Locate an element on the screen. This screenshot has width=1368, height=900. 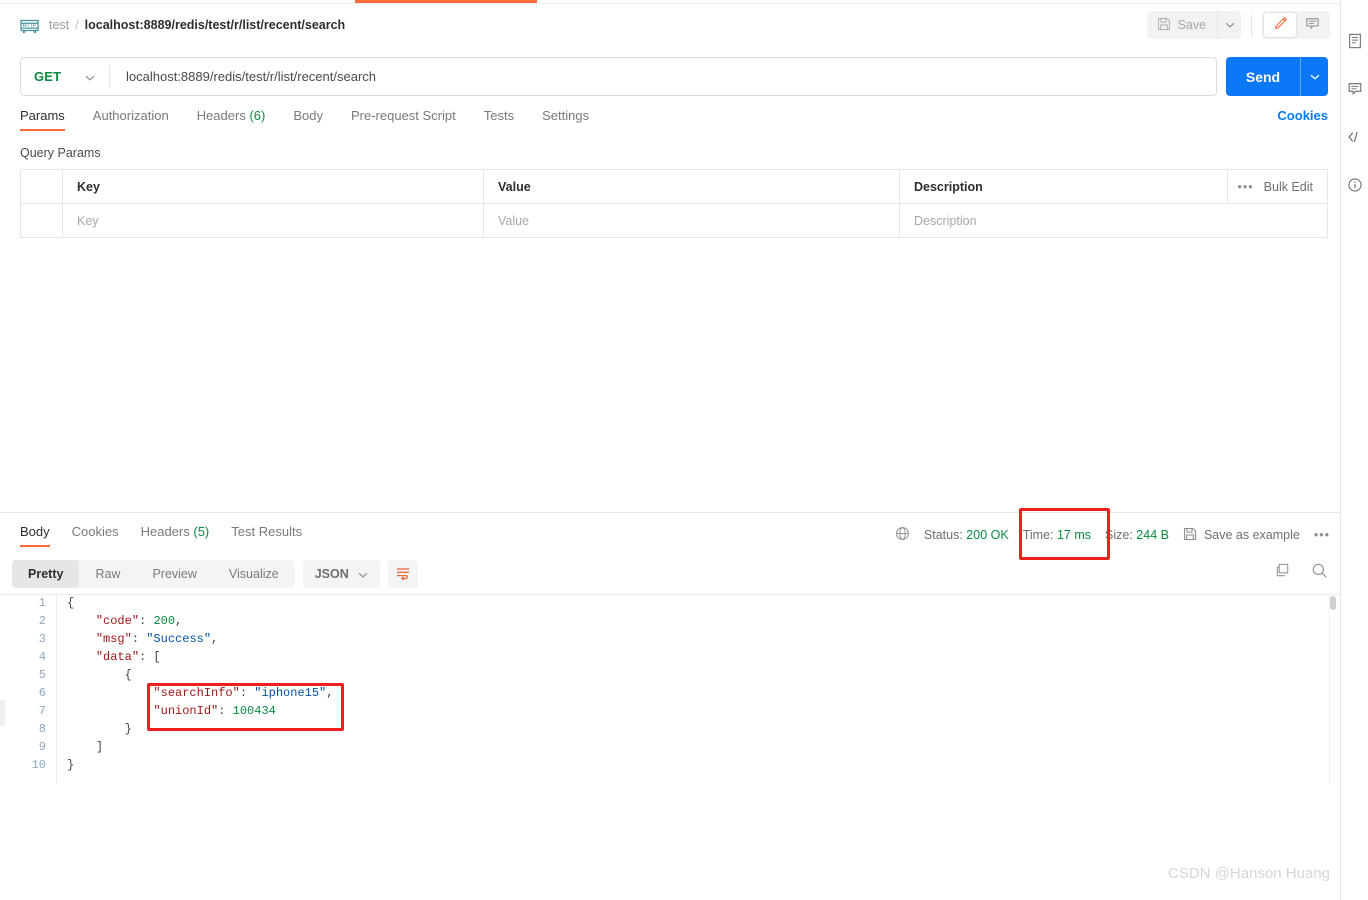
table-header-row: Key Value Description ••• Bulk Edit is located at coordinates (674, 187).